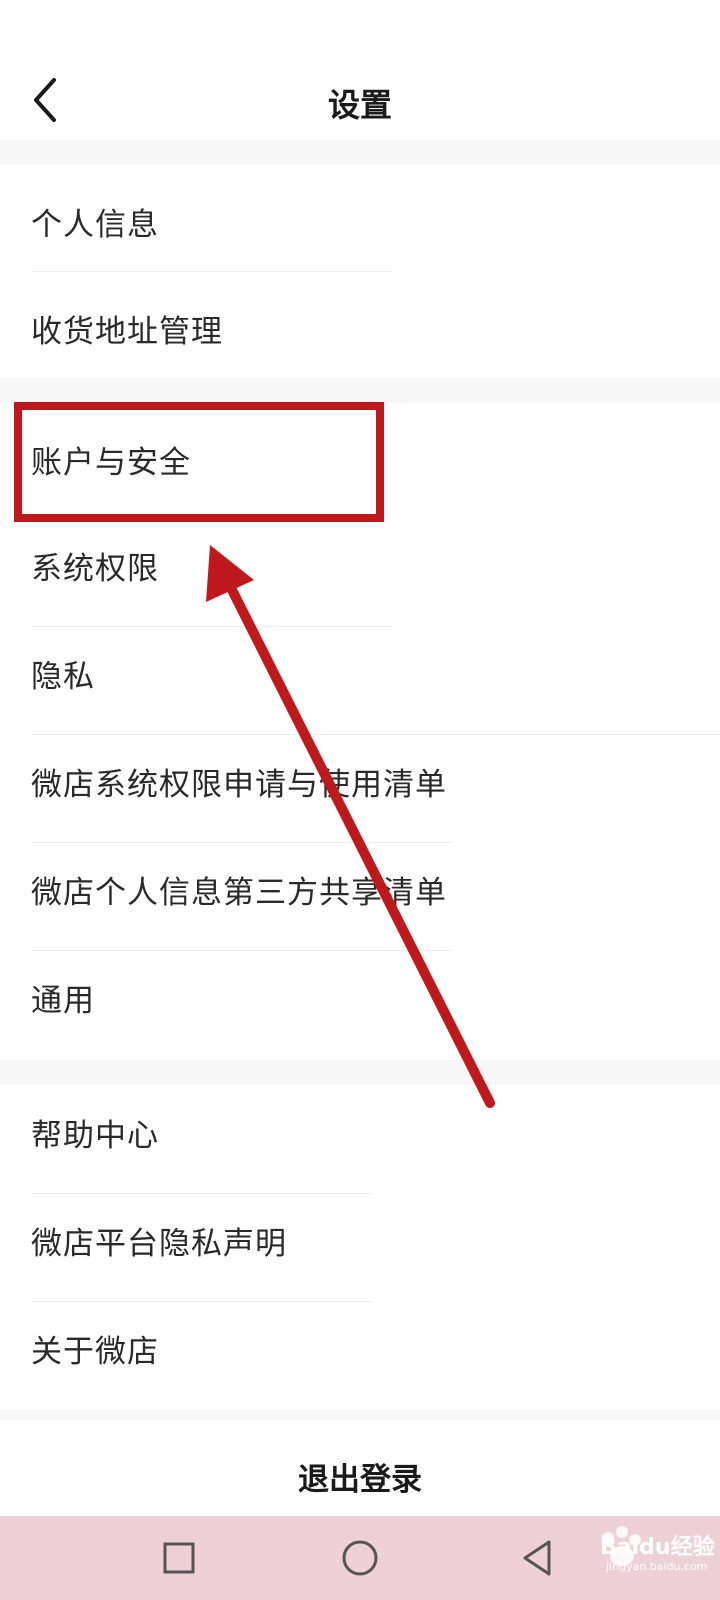 The height and width of the screenshot is (1600, 720). I want to click on menu-item-system-permissions: 系统权限, so click(360, 572).